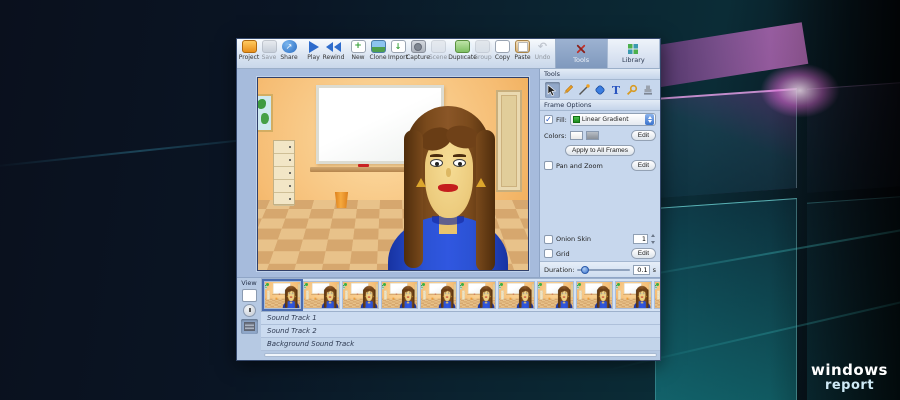  Describe the element at coordinates (548, 119) in the screenshot. I see `fill-checkbox: ✓` at that location.